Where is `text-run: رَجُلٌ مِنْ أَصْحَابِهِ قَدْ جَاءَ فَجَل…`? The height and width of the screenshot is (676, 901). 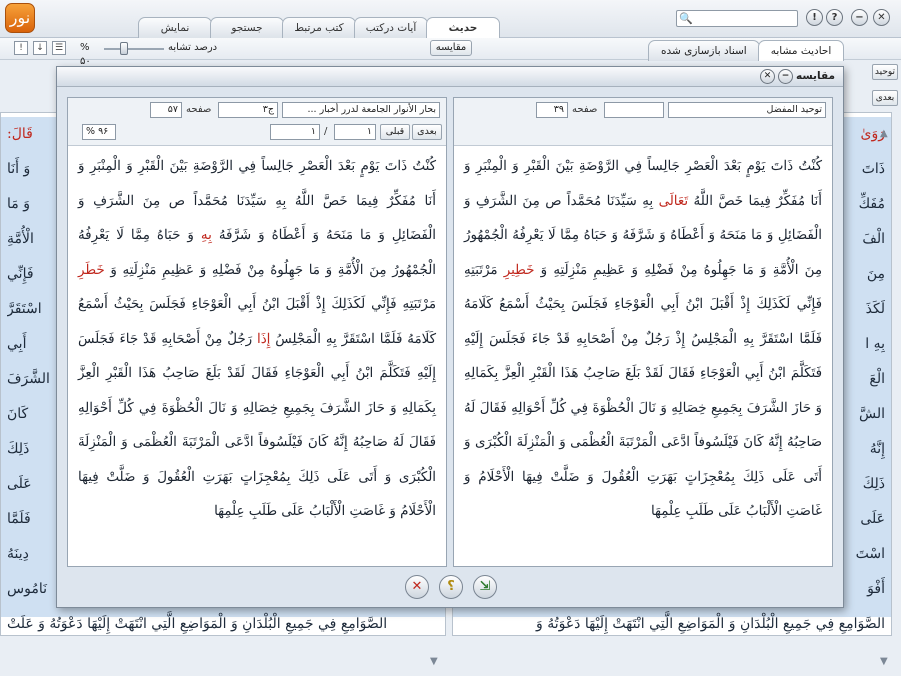 text-run: رَجُلٌ مِنْ أَصْحَابِهِ قَدْ جَاءَ فَجَل… is located at coordinates (257, 425).